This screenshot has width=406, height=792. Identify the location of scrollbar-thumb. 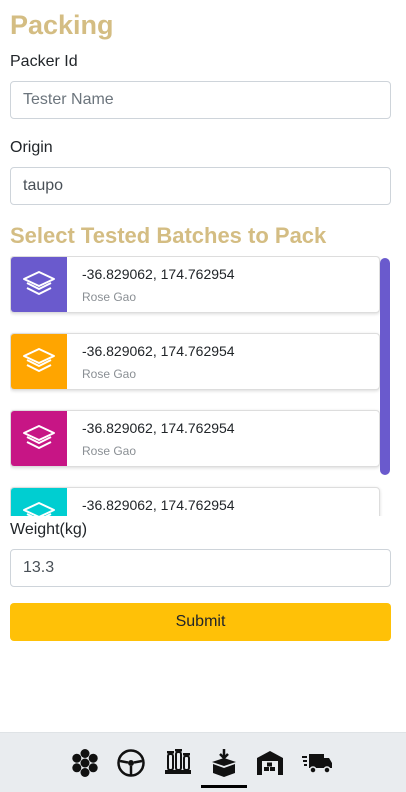
(385, 366).